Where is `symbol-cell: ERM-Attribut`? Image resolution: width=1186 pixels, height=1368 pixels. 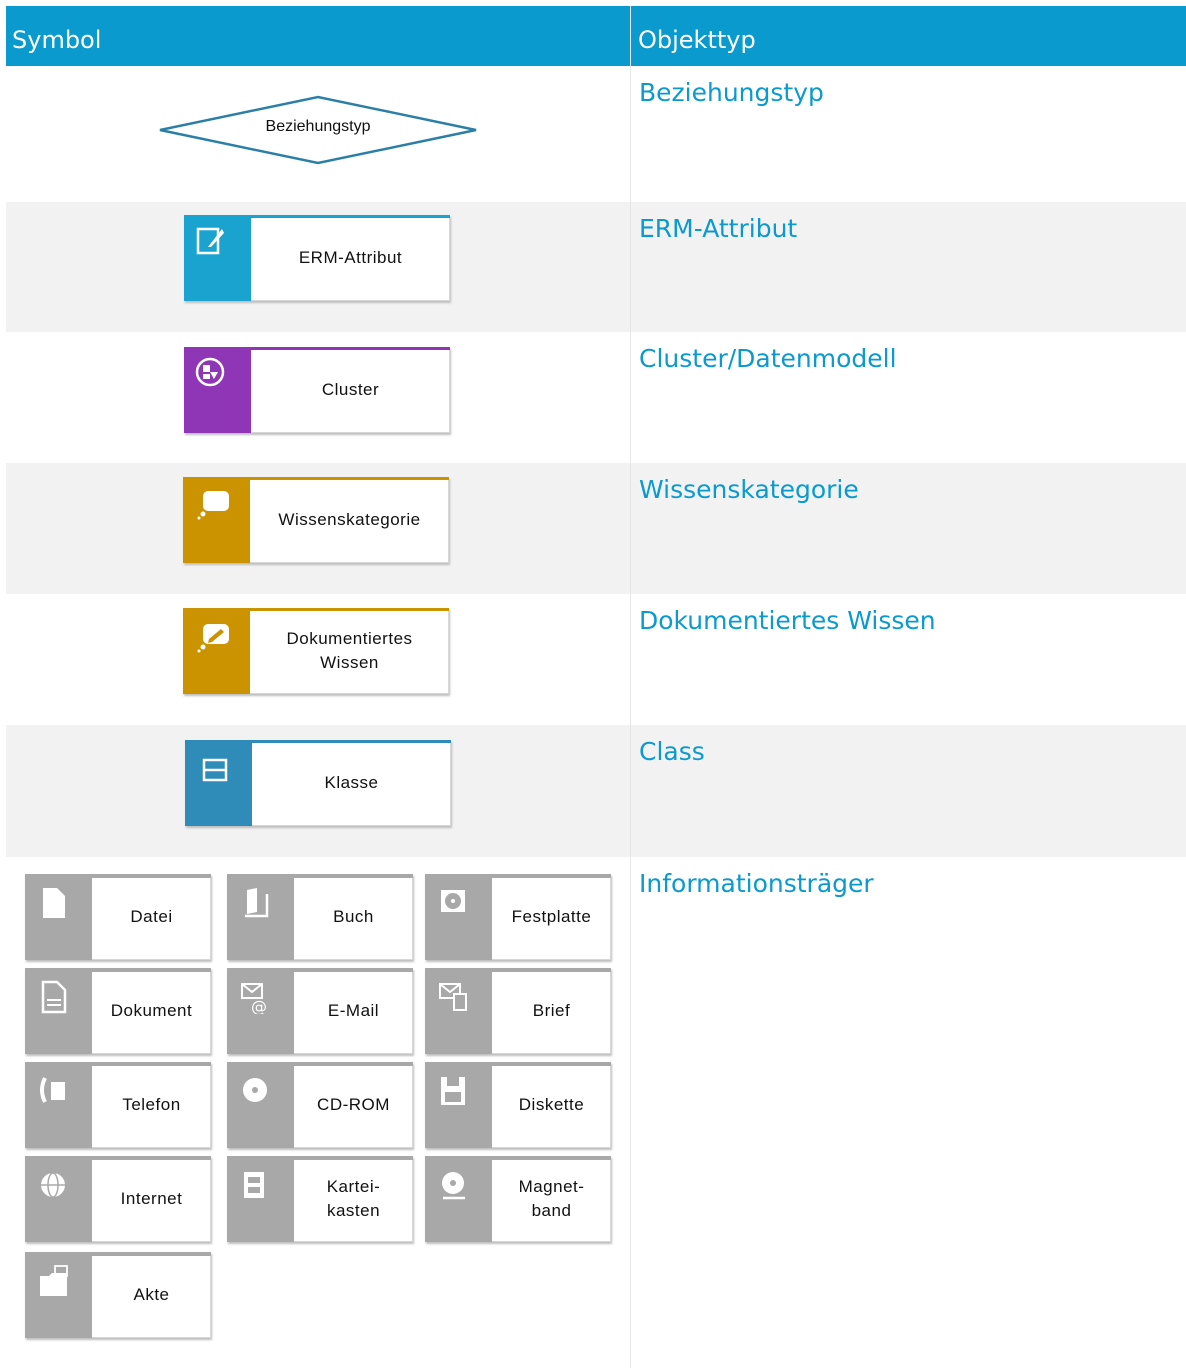
symbol-cell: ERM-Attribut is located at coordinates (318, 267).